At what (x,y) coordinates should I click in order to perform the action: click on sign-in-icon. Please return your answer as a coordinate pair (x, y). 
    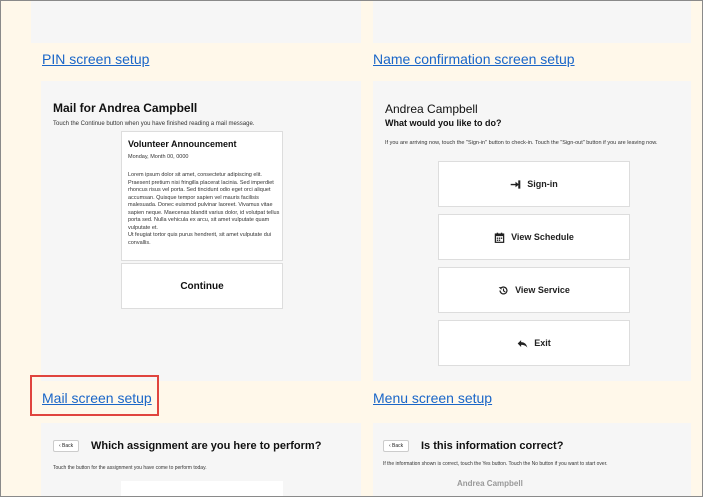
    Looking at the image, I should click on (515, 184).